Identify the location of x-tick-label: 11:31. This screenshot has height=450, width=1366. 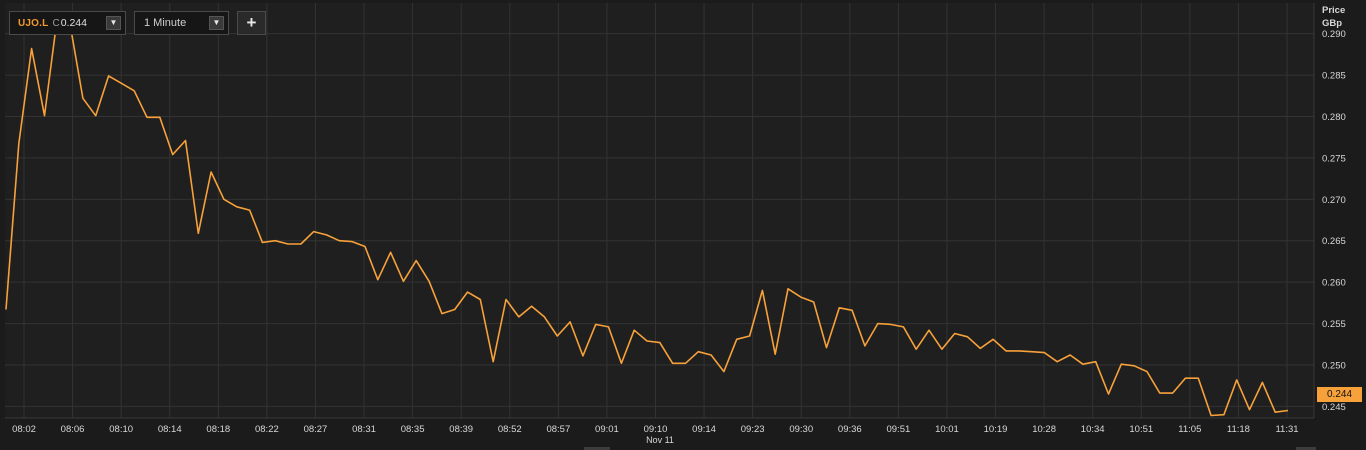
(1286, 429).